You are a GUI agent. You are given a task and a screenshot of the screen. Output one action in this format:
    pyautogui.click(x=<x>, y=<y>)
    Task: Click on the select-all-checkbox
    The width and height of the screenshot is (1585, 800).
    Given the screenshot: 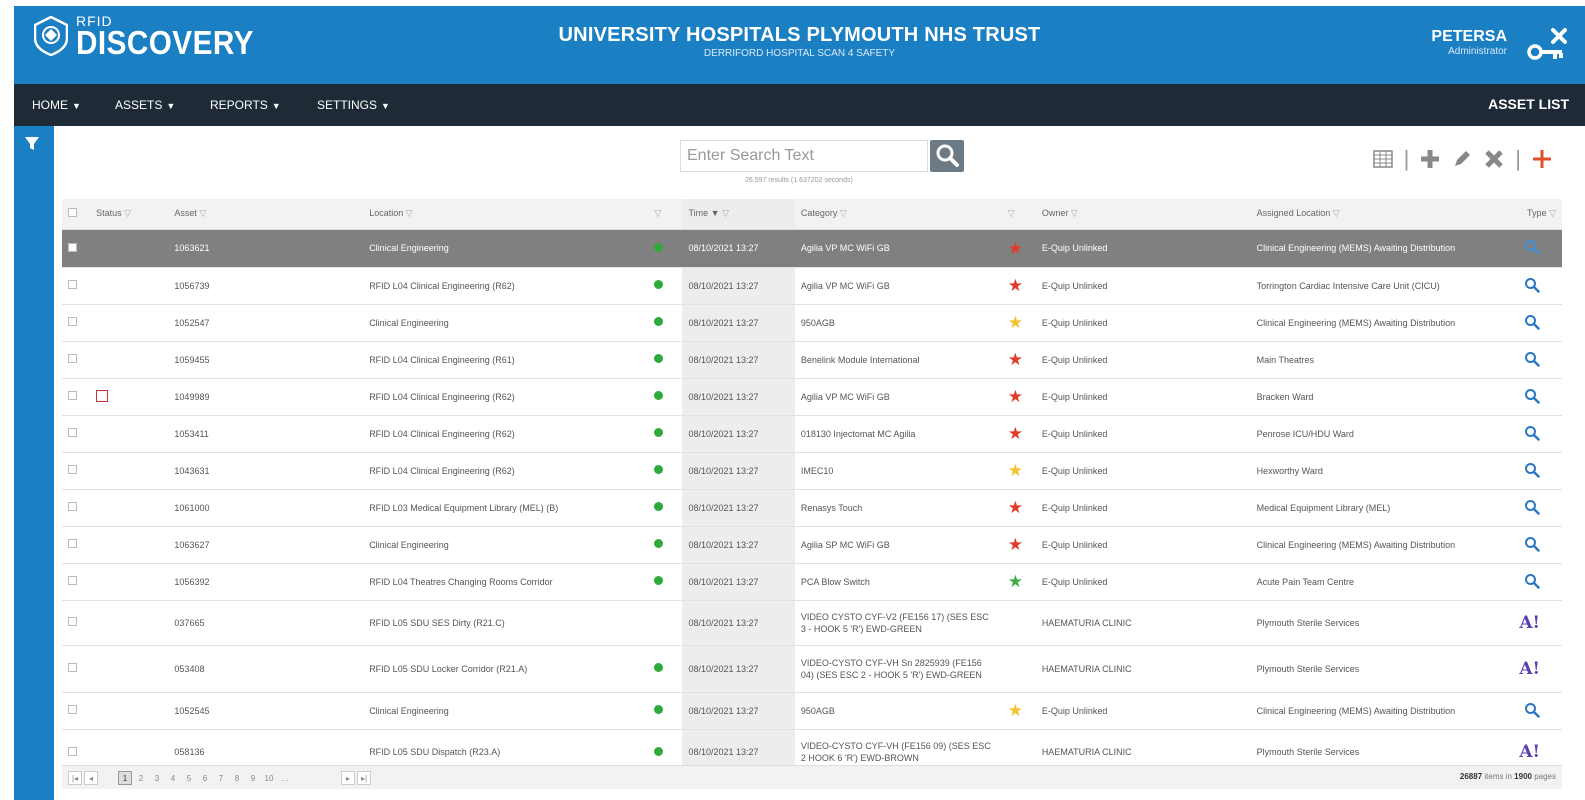 What is the action you would take?
    pyautogui.click(x=72, y=213)
    